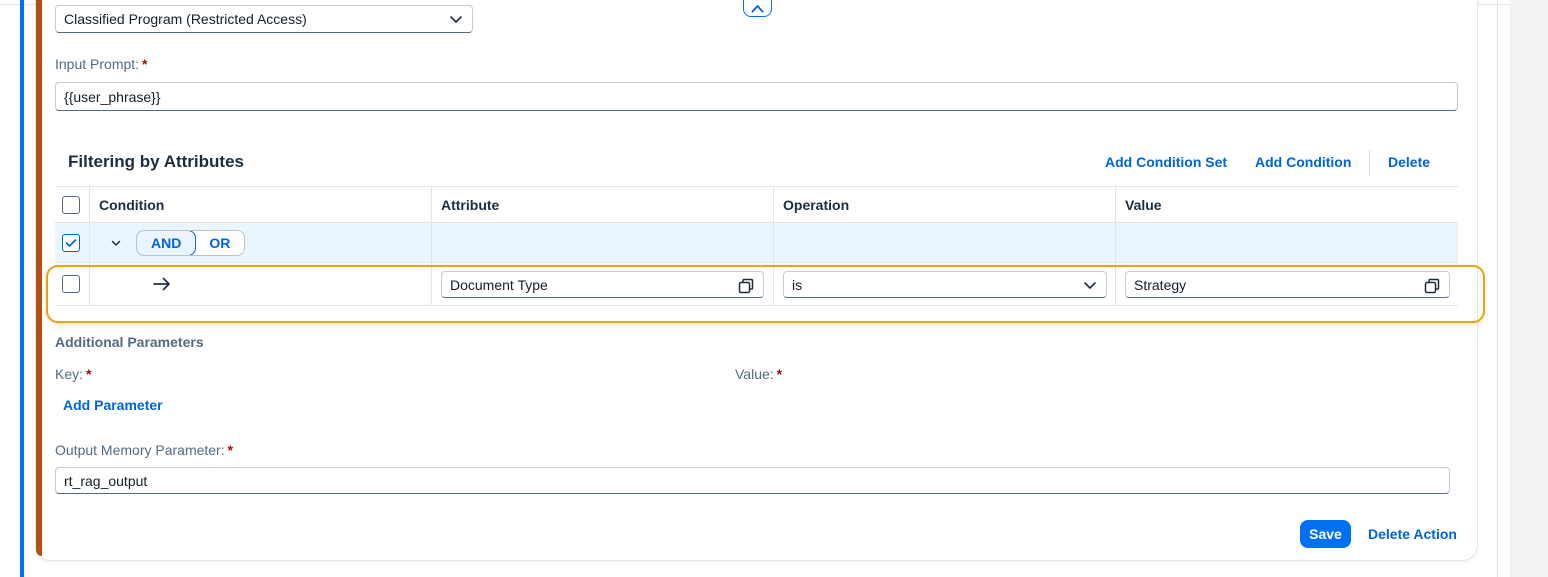 The height and width of the screenshot is (577, 1548). Describe the element at coordinates (69, 374) in the screenshot. I see `key-label-text: Key:` at that location.